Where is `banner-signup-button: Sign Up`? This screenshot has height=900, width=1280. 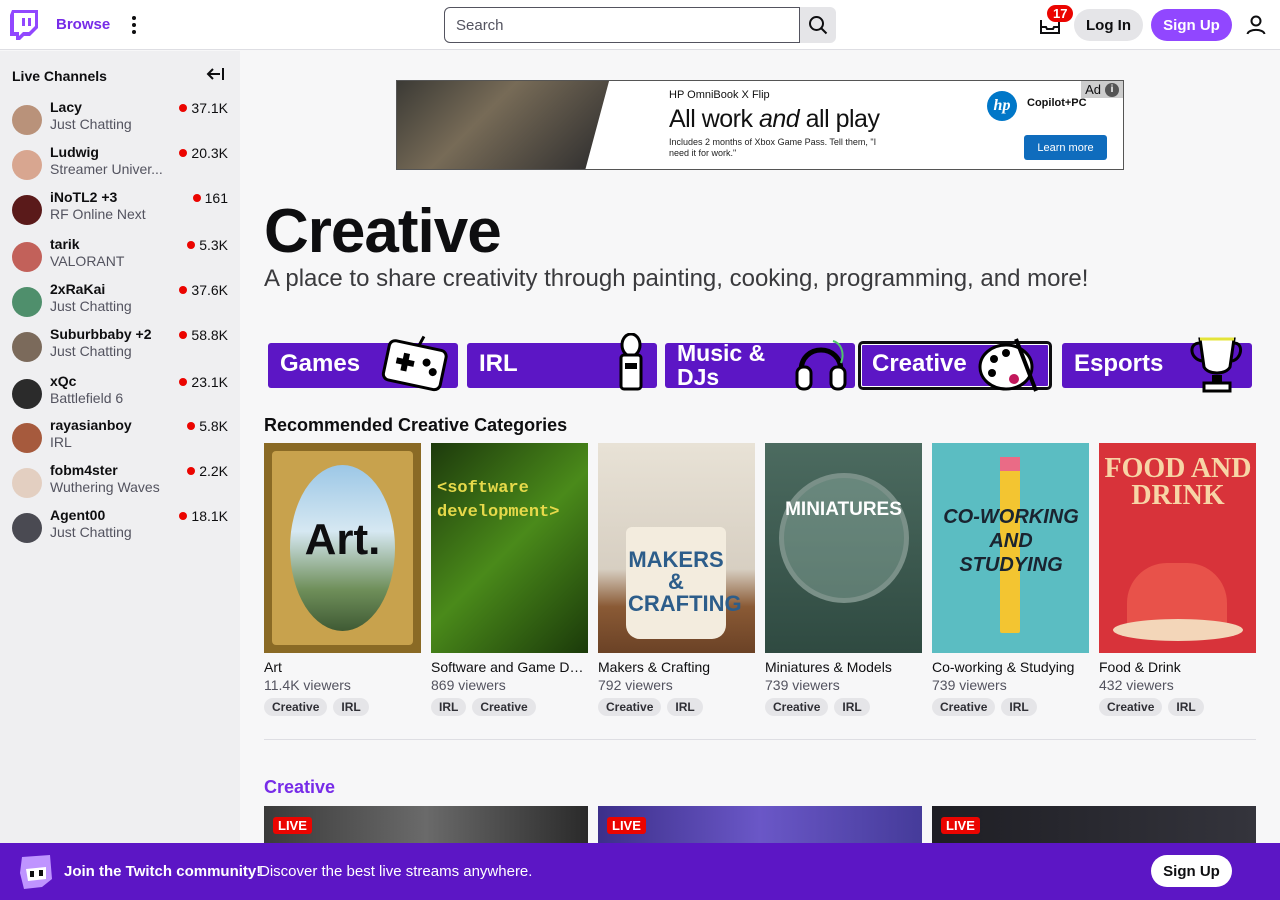 banner-signup-button: Sign Up is located at coordinates (1191, 871).